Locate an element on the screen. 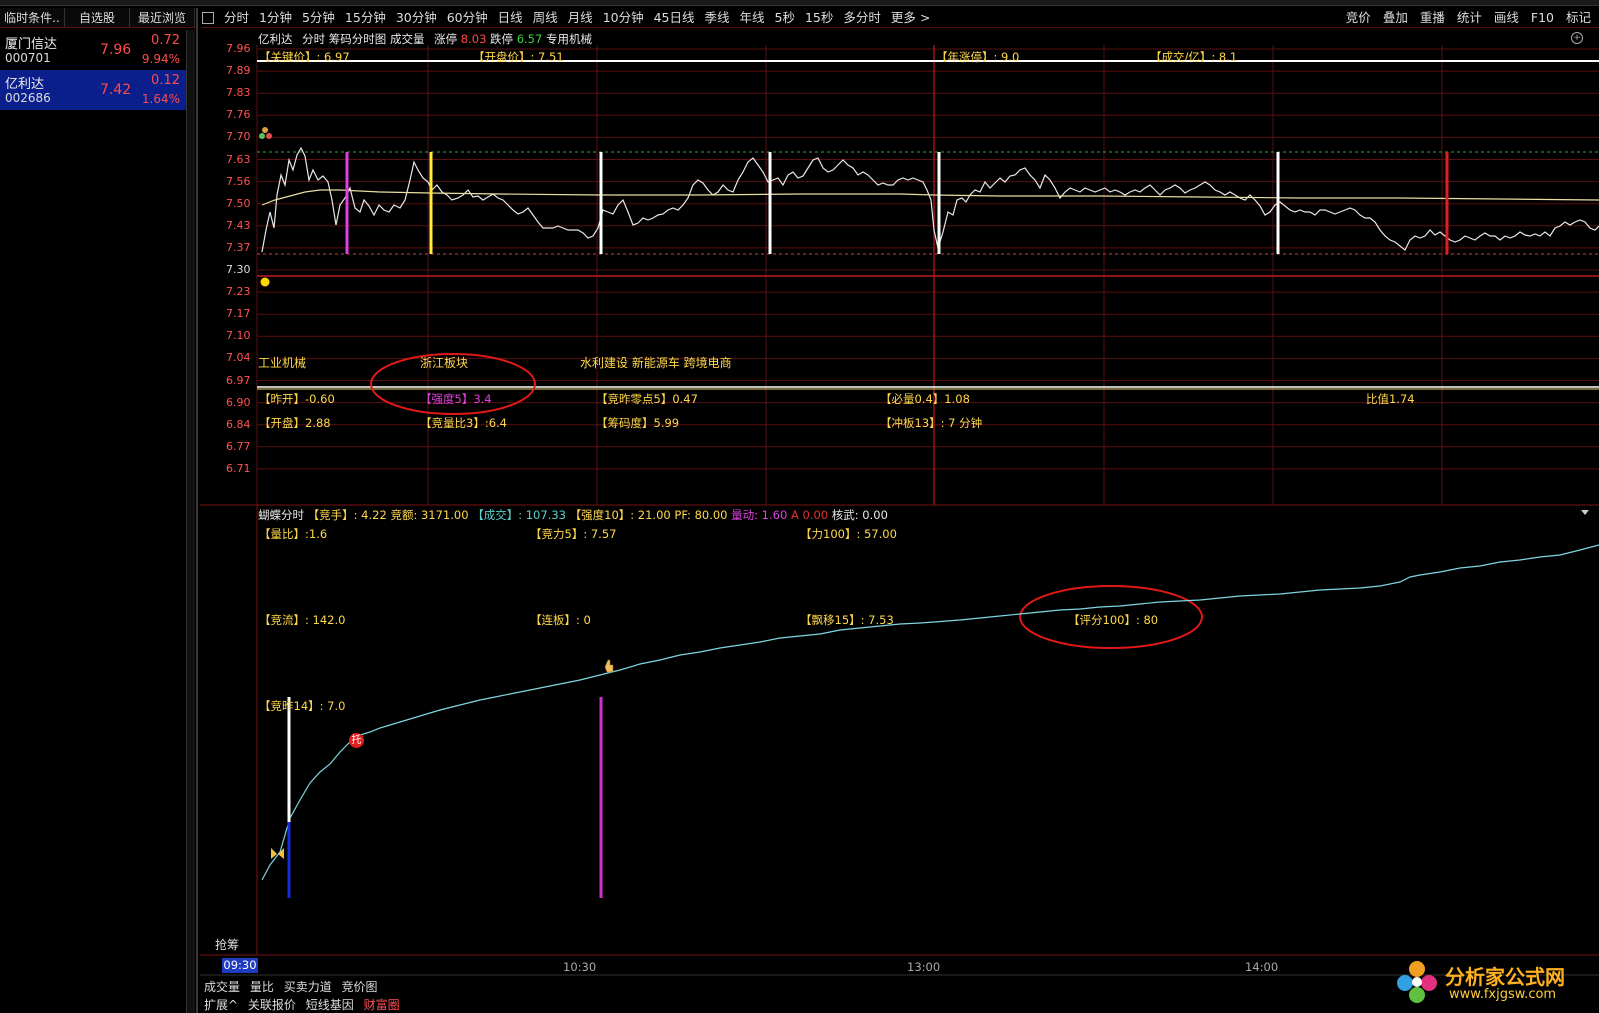  qiangchou-button: 抢筹 is located at coordinates (227, 945).